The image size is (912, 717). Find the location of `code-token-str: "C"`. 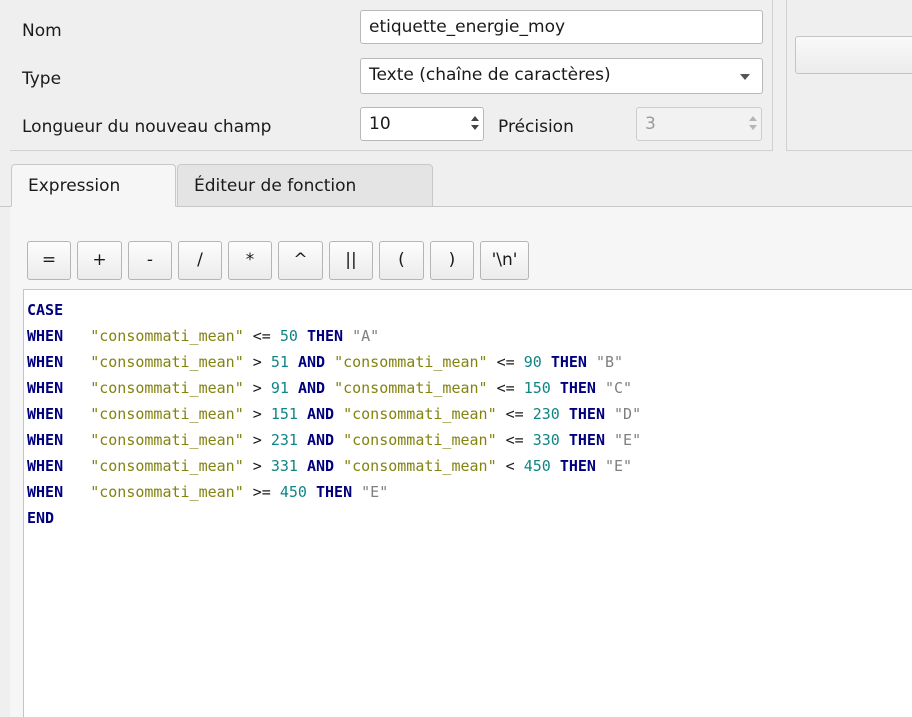

code-token-str: "C" is located at coordinates (619, 388).